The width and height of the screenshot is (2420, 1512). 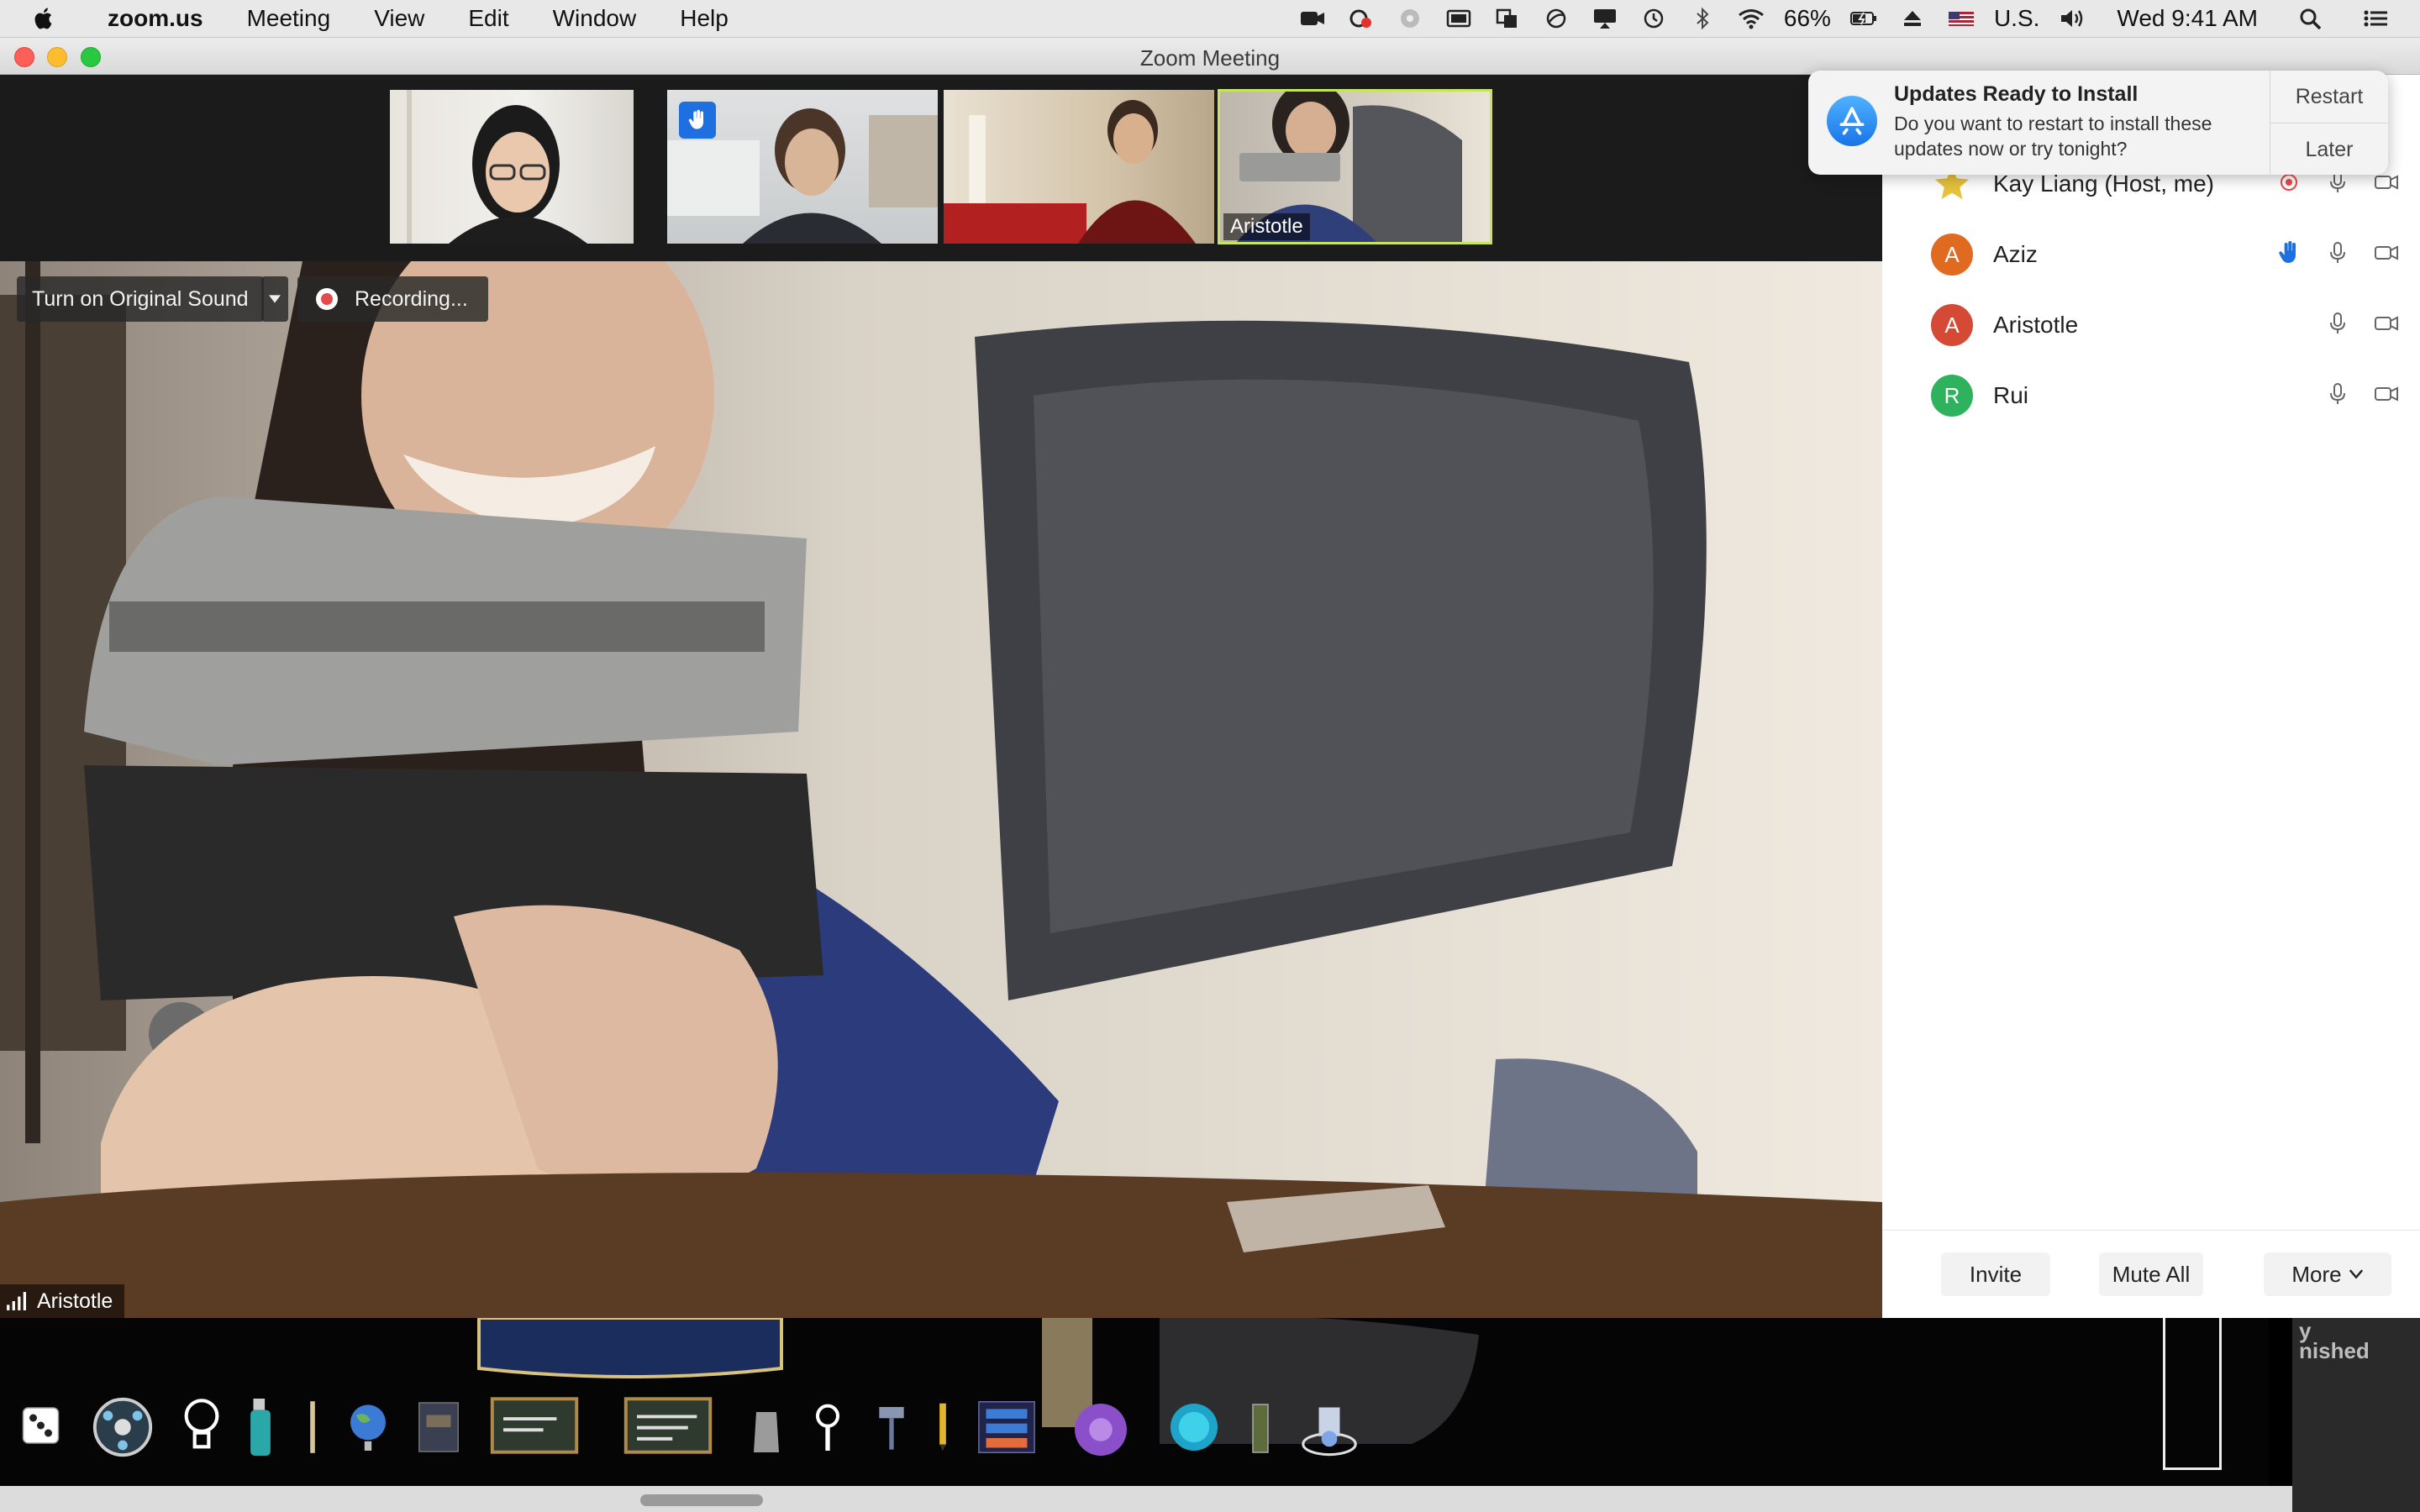 I want to click on input-source: U.S., so click(x=2016, y=18).